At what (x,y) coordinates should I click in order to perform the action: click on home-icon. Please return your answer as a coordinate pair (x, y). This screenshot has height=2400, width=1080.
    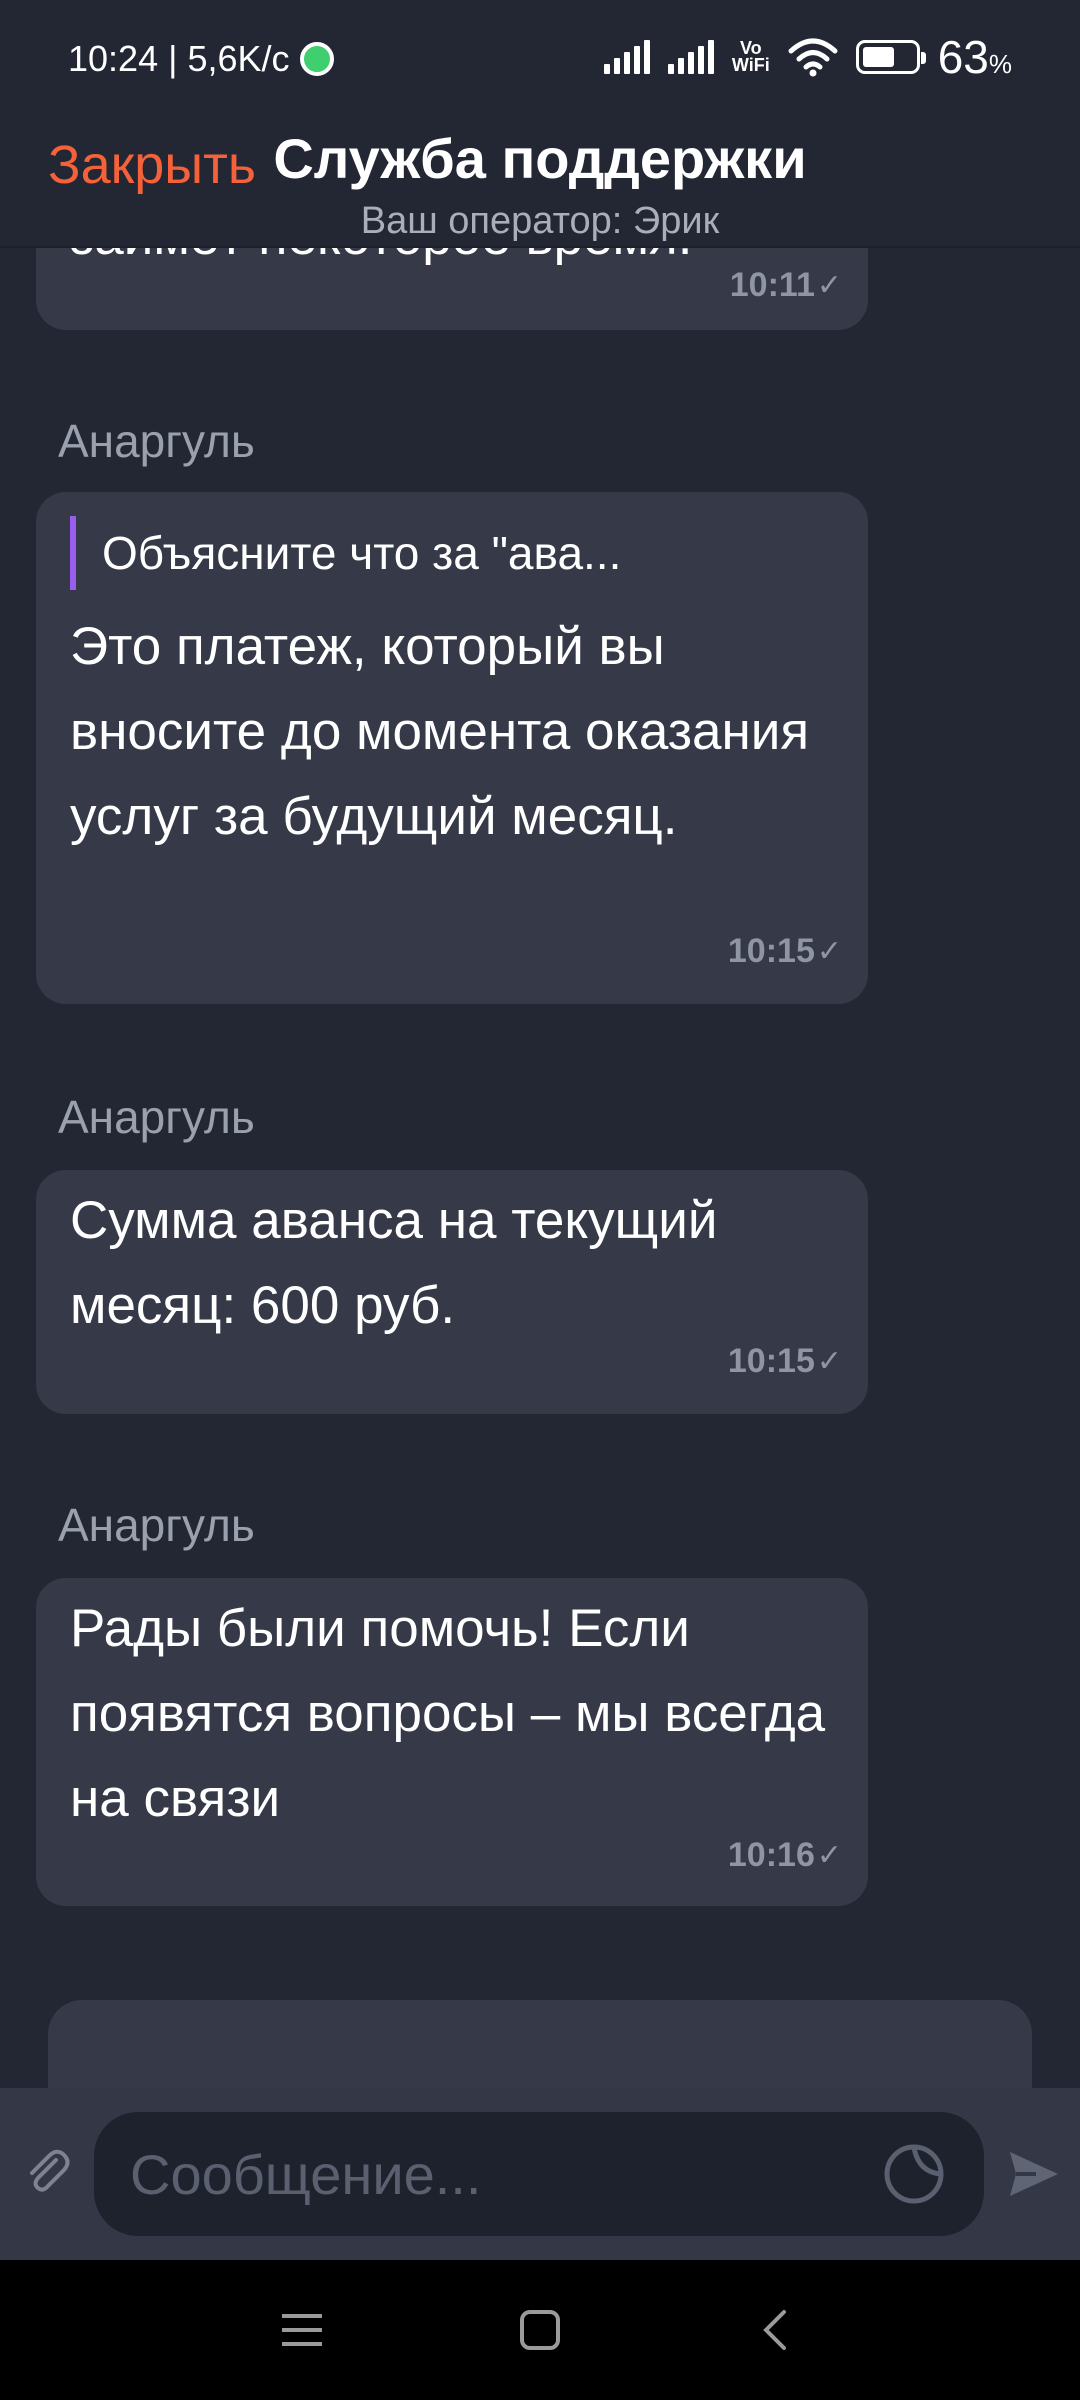
    Looking at the image, I should click on (540, 2330).